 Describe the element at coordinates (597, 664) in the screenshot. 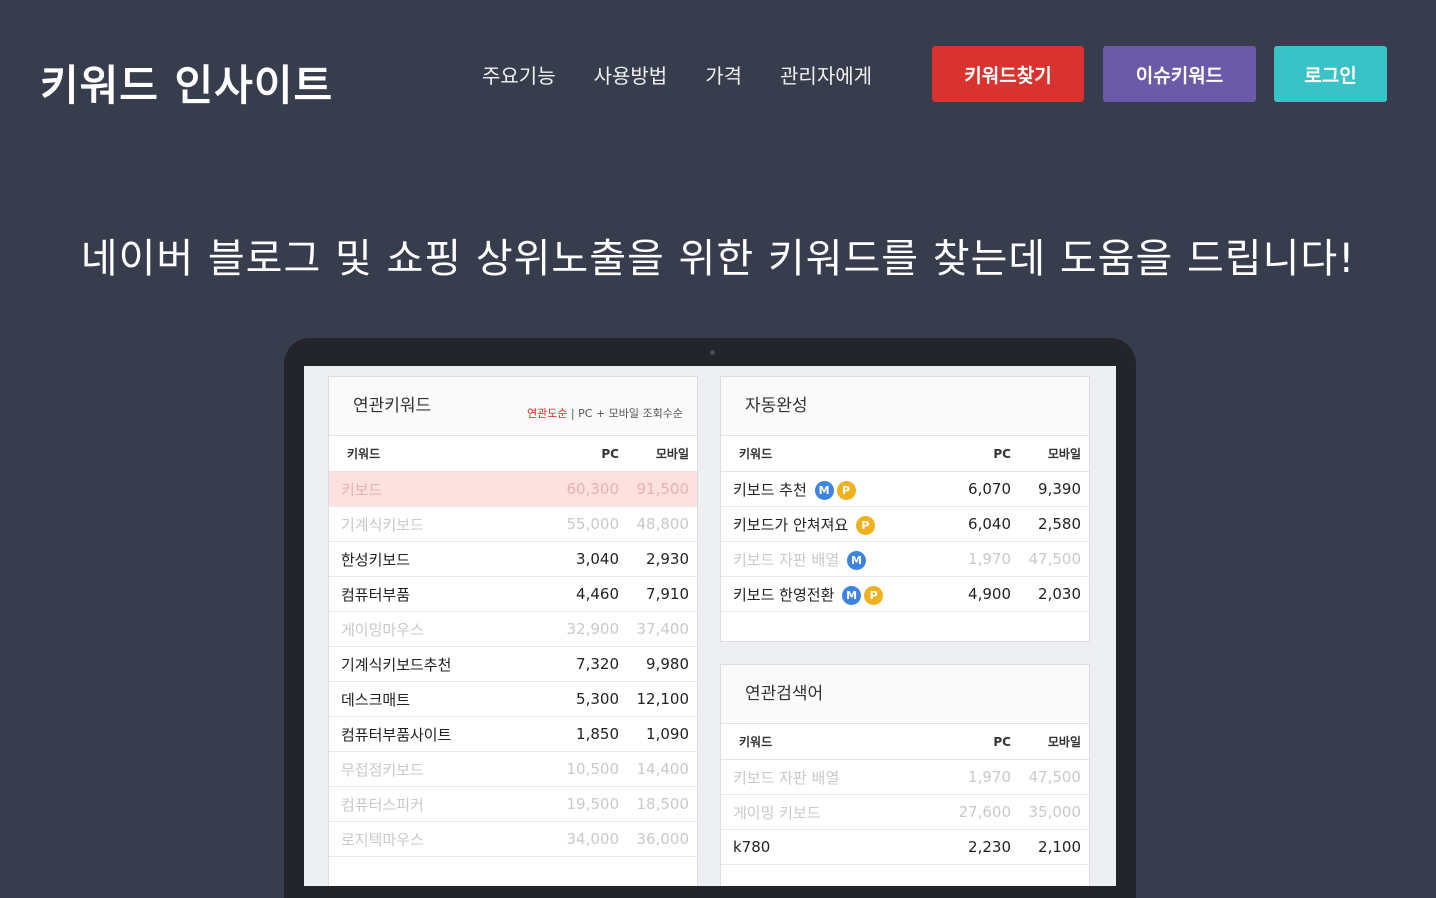

I see `pc-count: 7,320` at that location.